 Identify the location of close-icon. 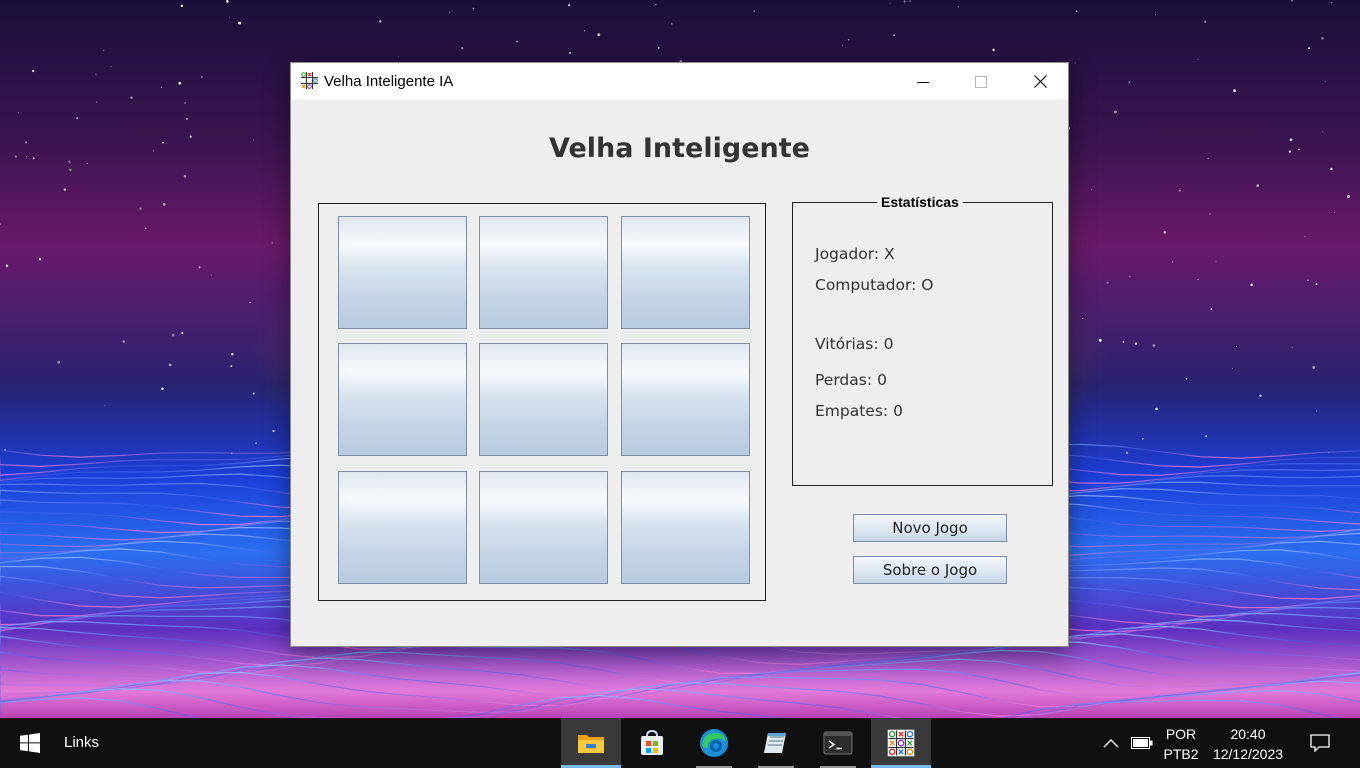
(1040, 81).